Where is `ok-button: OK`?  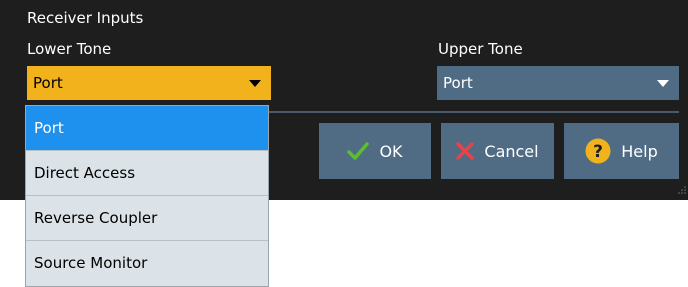
ok-button: OK is located at coordinates (375, 151).